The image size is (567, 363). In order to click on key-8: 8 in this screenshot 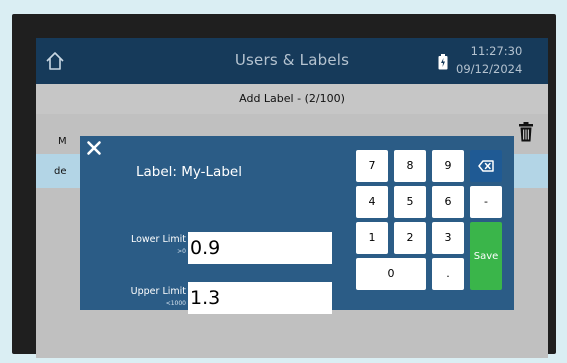, I will do `click(410, 166)`.